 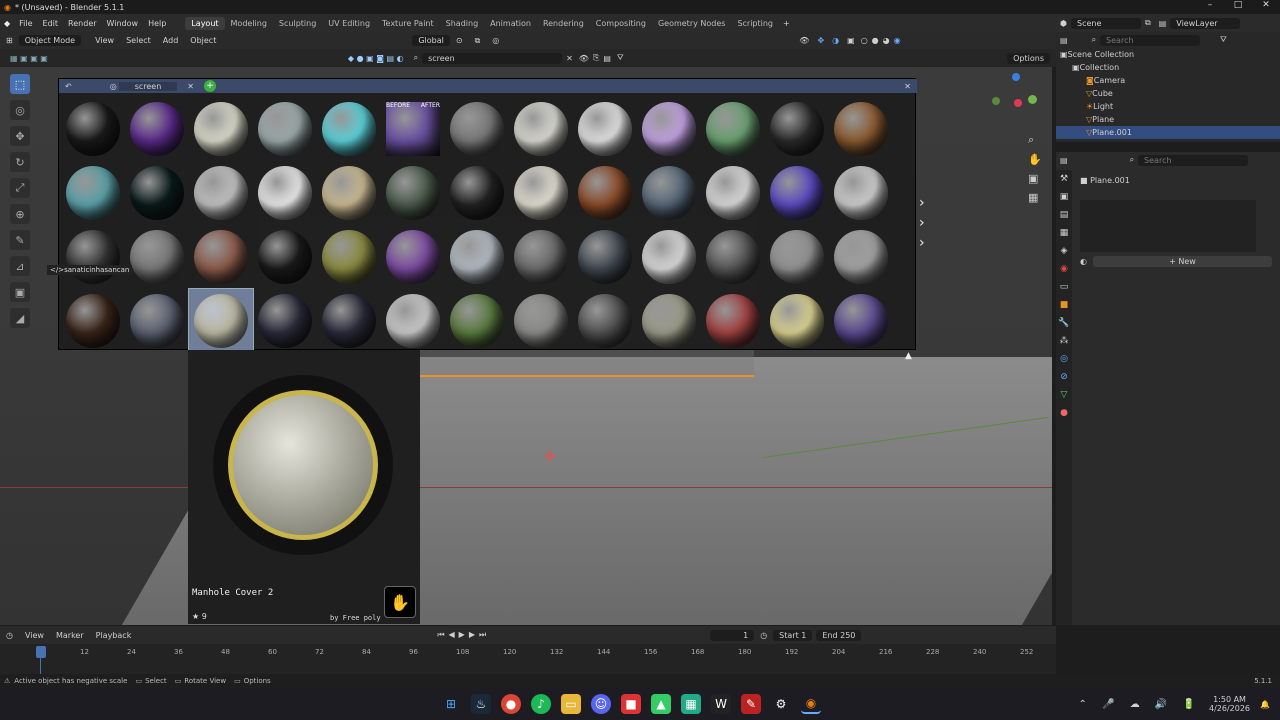 What do you see at coordinates (886, 40) in the screenshot?
I see `shading-material-icon: ◕` at bounding box center [886, 40].